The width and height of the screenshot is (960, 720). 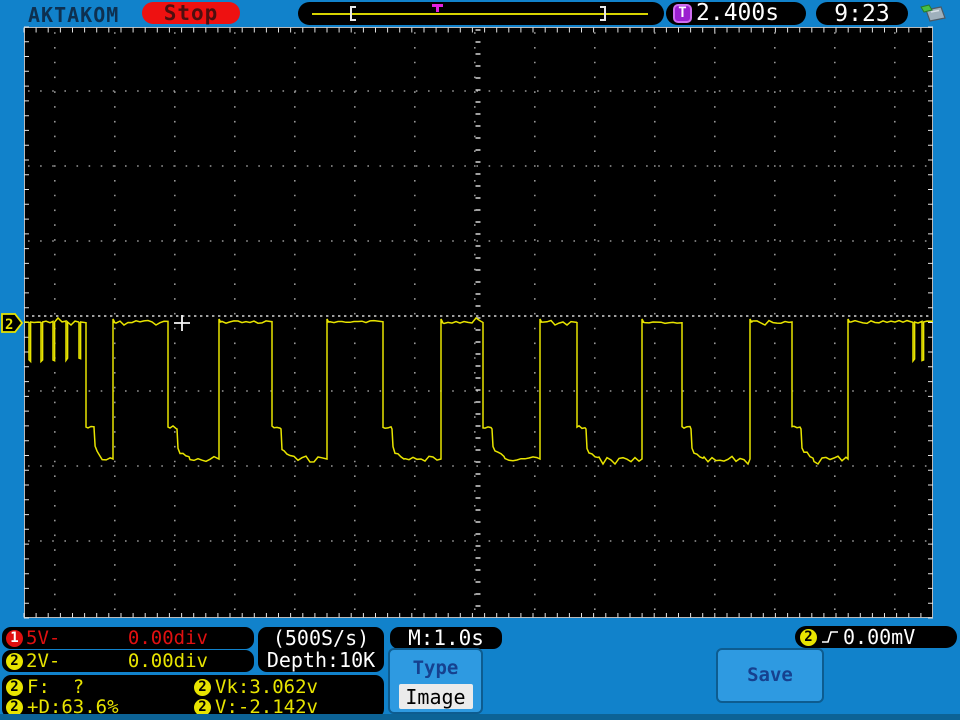 What do you see at coordinates (167, 638) in the screenshot?
I see `ch1-offset: 0.00div` at bounding box center [167, 638].